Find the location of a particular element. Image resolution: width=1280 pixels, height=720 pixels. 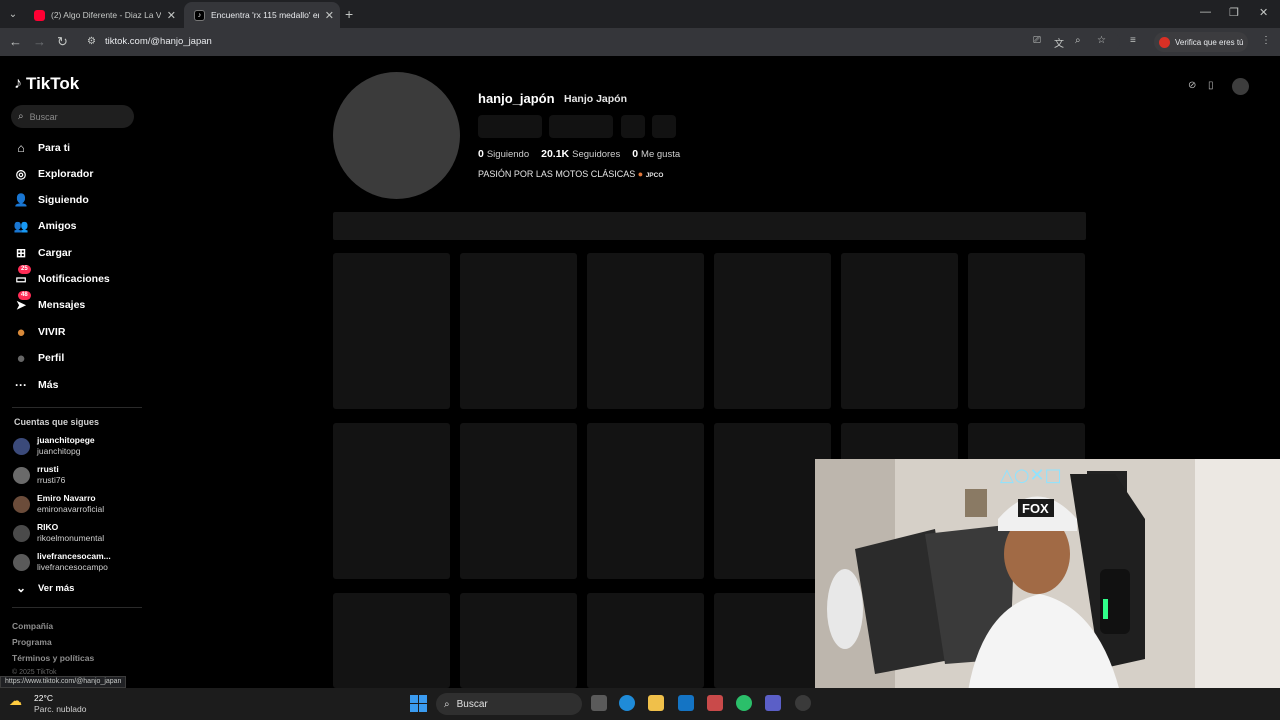

follow-button-placeholder is located at coordinates (510, 126).